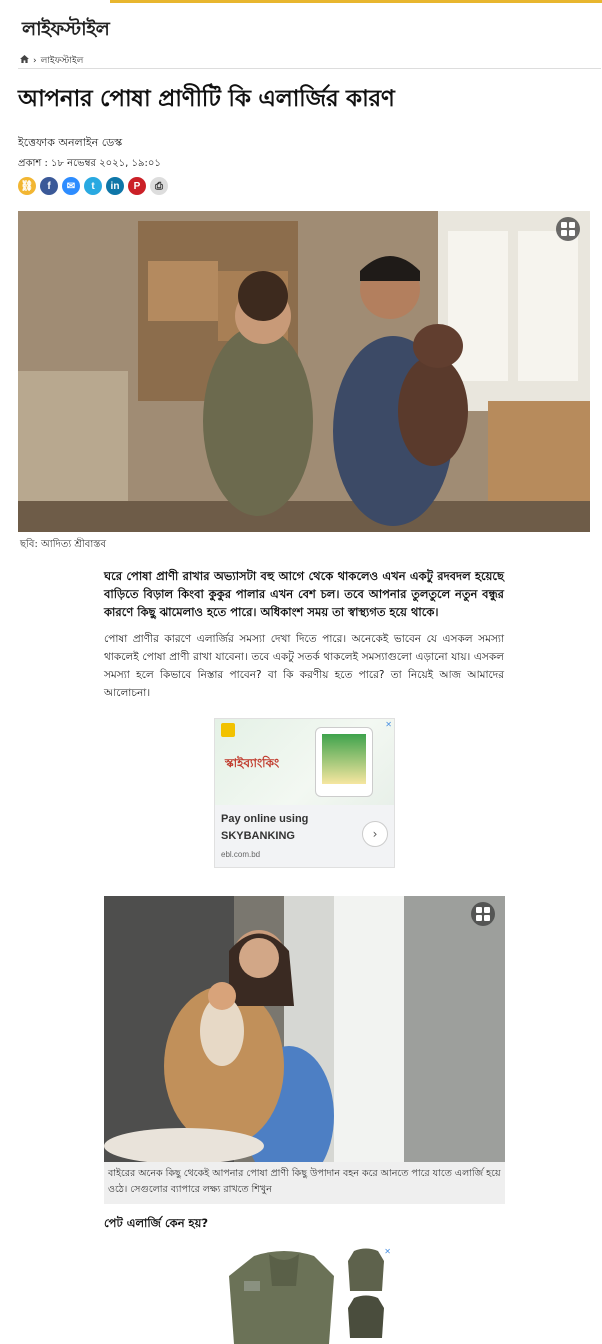 Image resolution: width=602 pixels, height=1344 pixels. Describe the element at coordinates (24, 60) in the screenshot. I see `home-icon` at that location.